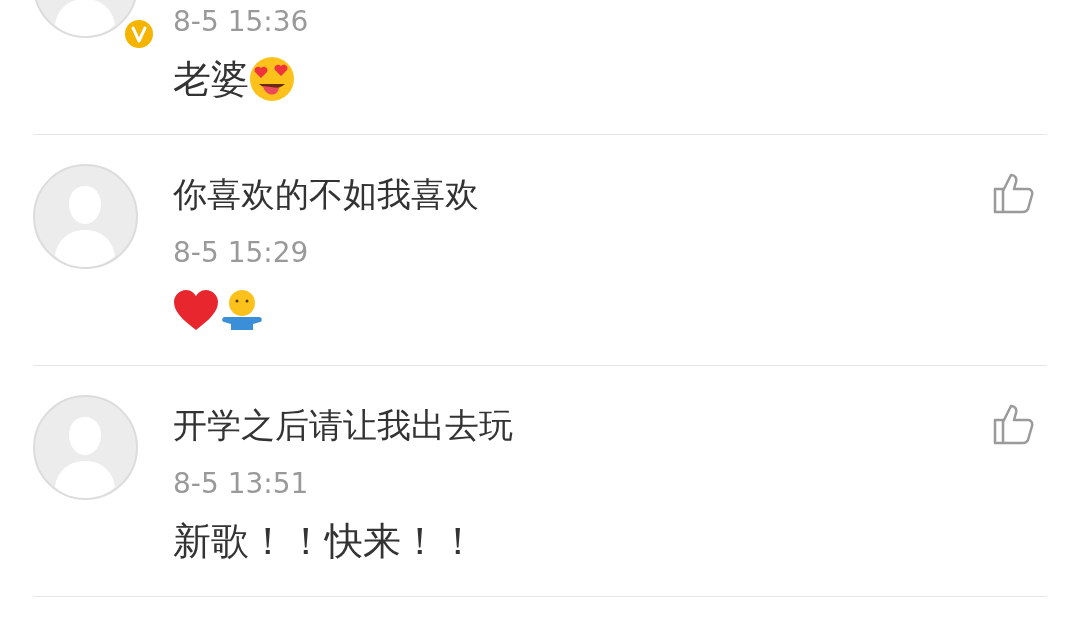 The width and height of the screenshot is (1080, 630). What do you see at coordinates (326, 194) in the screenshot?
I see `user-name: 你喜欢的不如我喜欢` at bounding box center [326, 194].